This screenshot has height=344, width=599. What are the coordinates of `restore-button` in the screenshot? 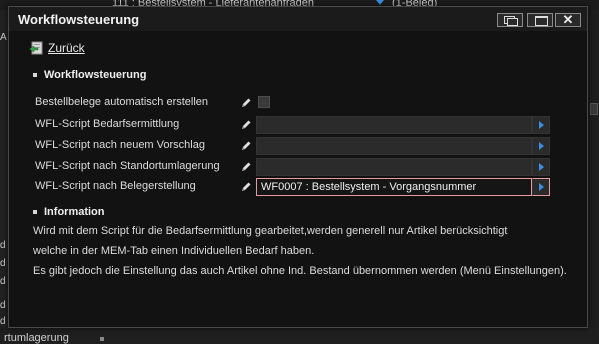 It's located at (510, 20).